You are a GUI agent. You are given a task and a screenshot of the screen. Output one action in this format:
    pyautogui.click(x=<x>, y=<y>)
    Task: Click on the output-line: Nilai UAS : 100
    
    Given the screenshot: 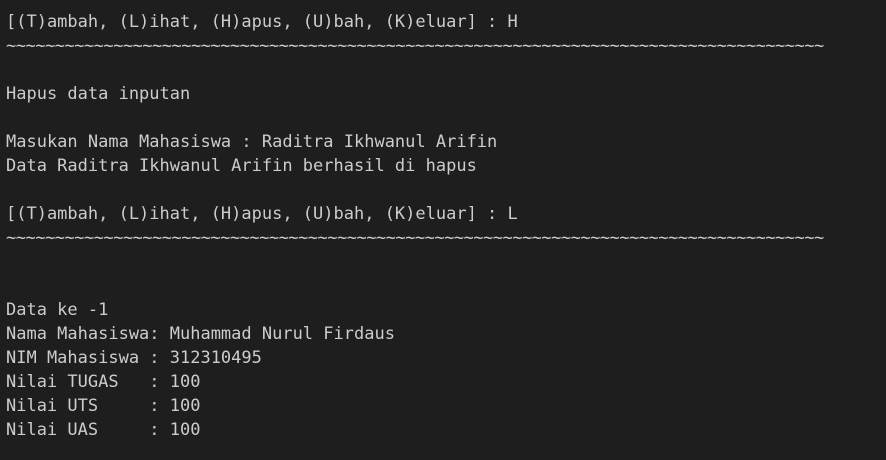 What is the action you would take?
    pyautogui.click(x=103, y=430)
    